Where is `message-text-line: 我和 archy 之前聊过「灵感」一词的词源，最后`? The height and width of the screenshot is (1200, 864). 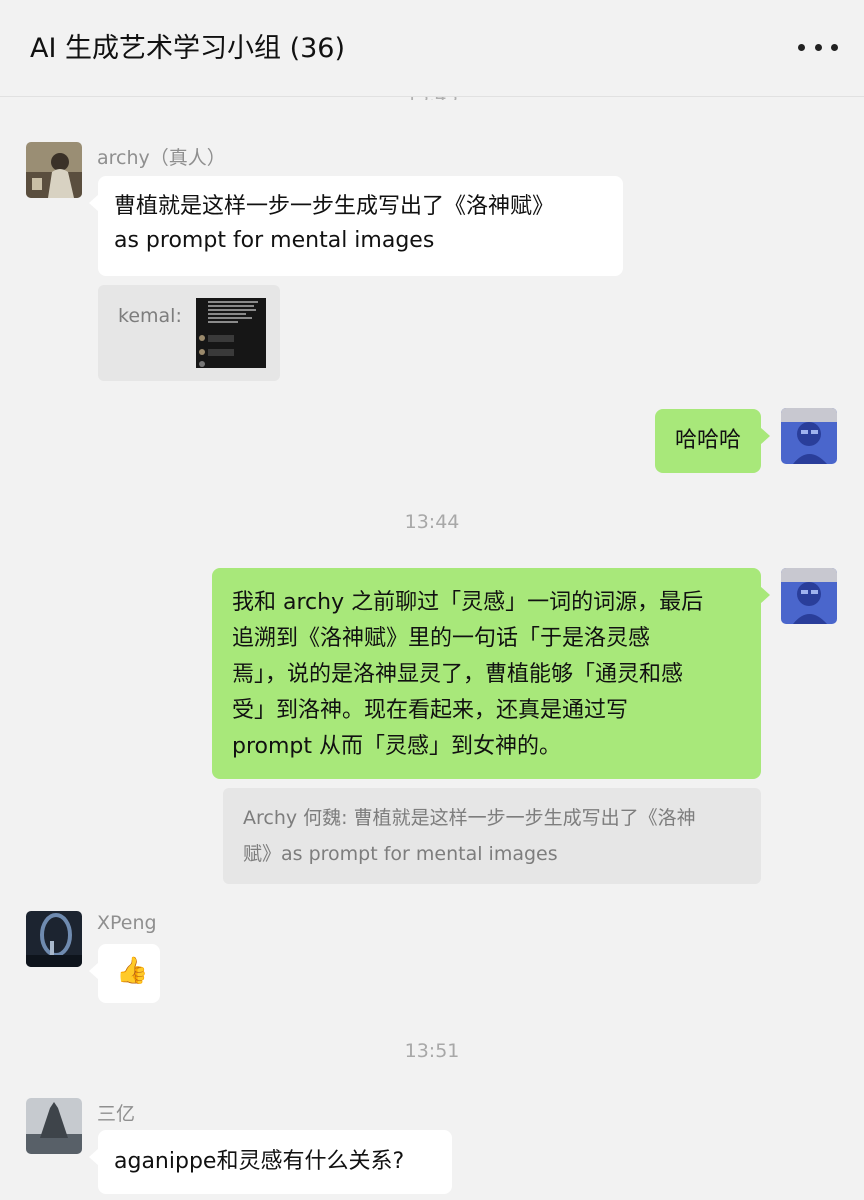 message-text-line: 我和 archy 之前聊过「灵感」一词的词源，最后 is located at coordinates (468, 602).